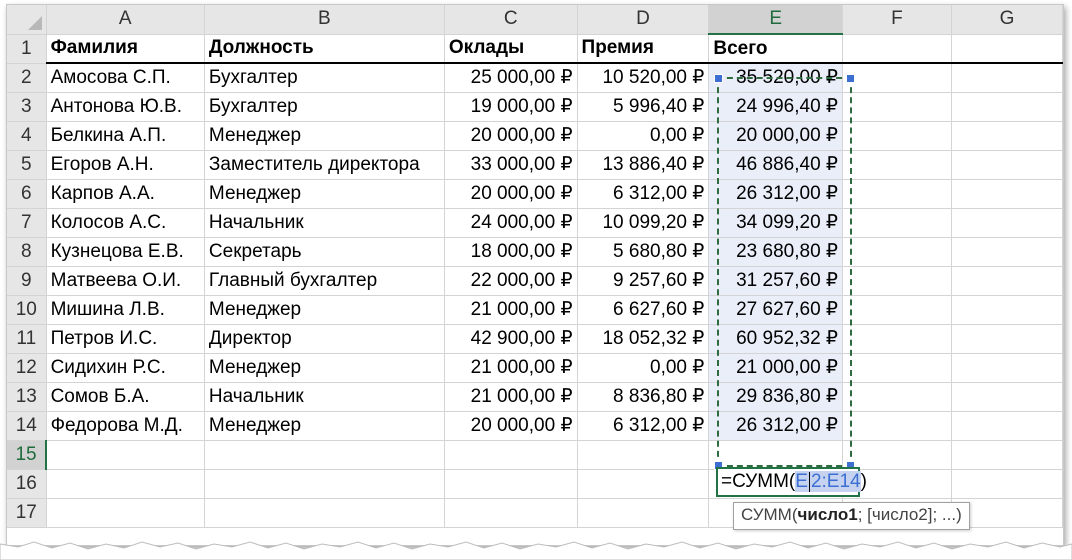 The image size is (1072, 560). Describe the element at coordinates (511, 49) in the screenshot. I see `header-cell-salary: Оклады` at that location.